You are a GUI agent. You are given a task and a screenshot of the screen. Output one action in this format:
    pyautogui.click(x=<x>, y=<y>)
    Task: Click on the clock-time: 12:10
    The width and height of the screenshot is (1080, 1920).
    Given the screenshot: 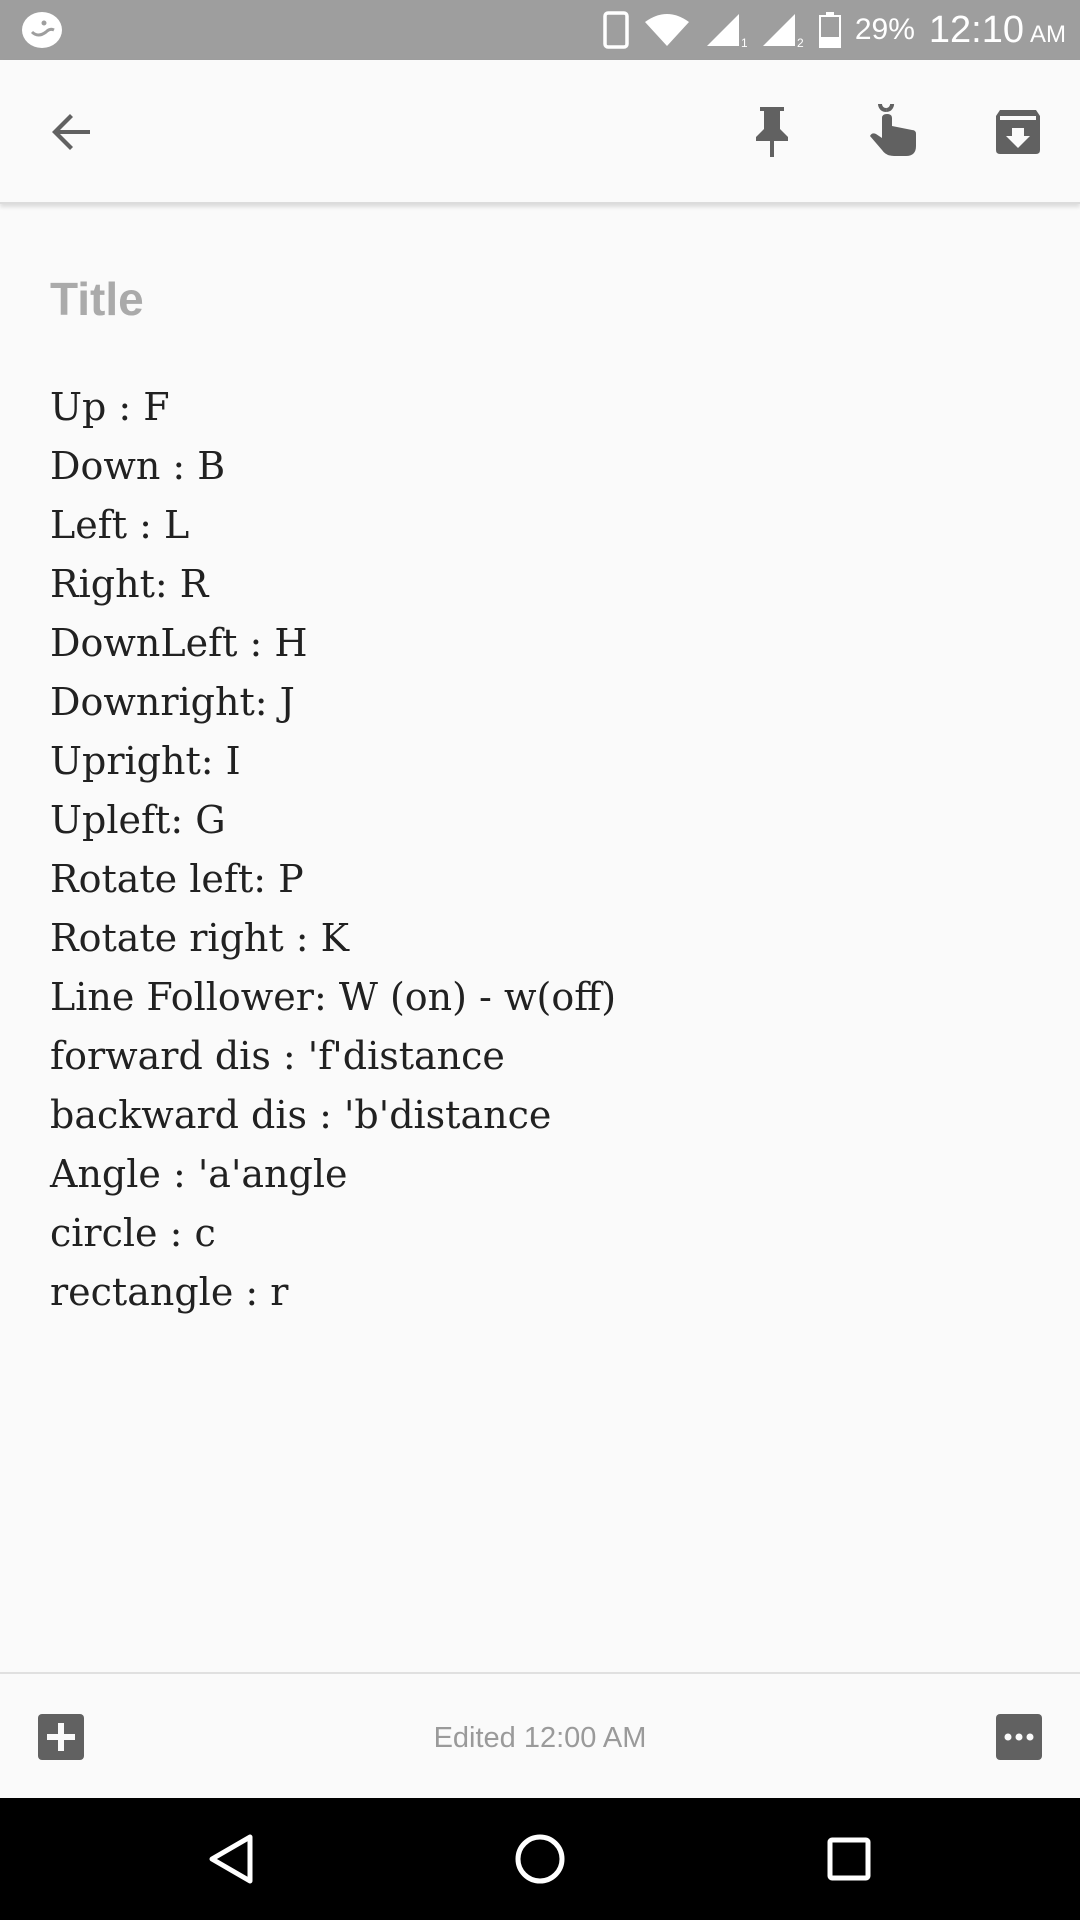 What is the action you would take?
    pyautogui.click(x=976, y=29)
    